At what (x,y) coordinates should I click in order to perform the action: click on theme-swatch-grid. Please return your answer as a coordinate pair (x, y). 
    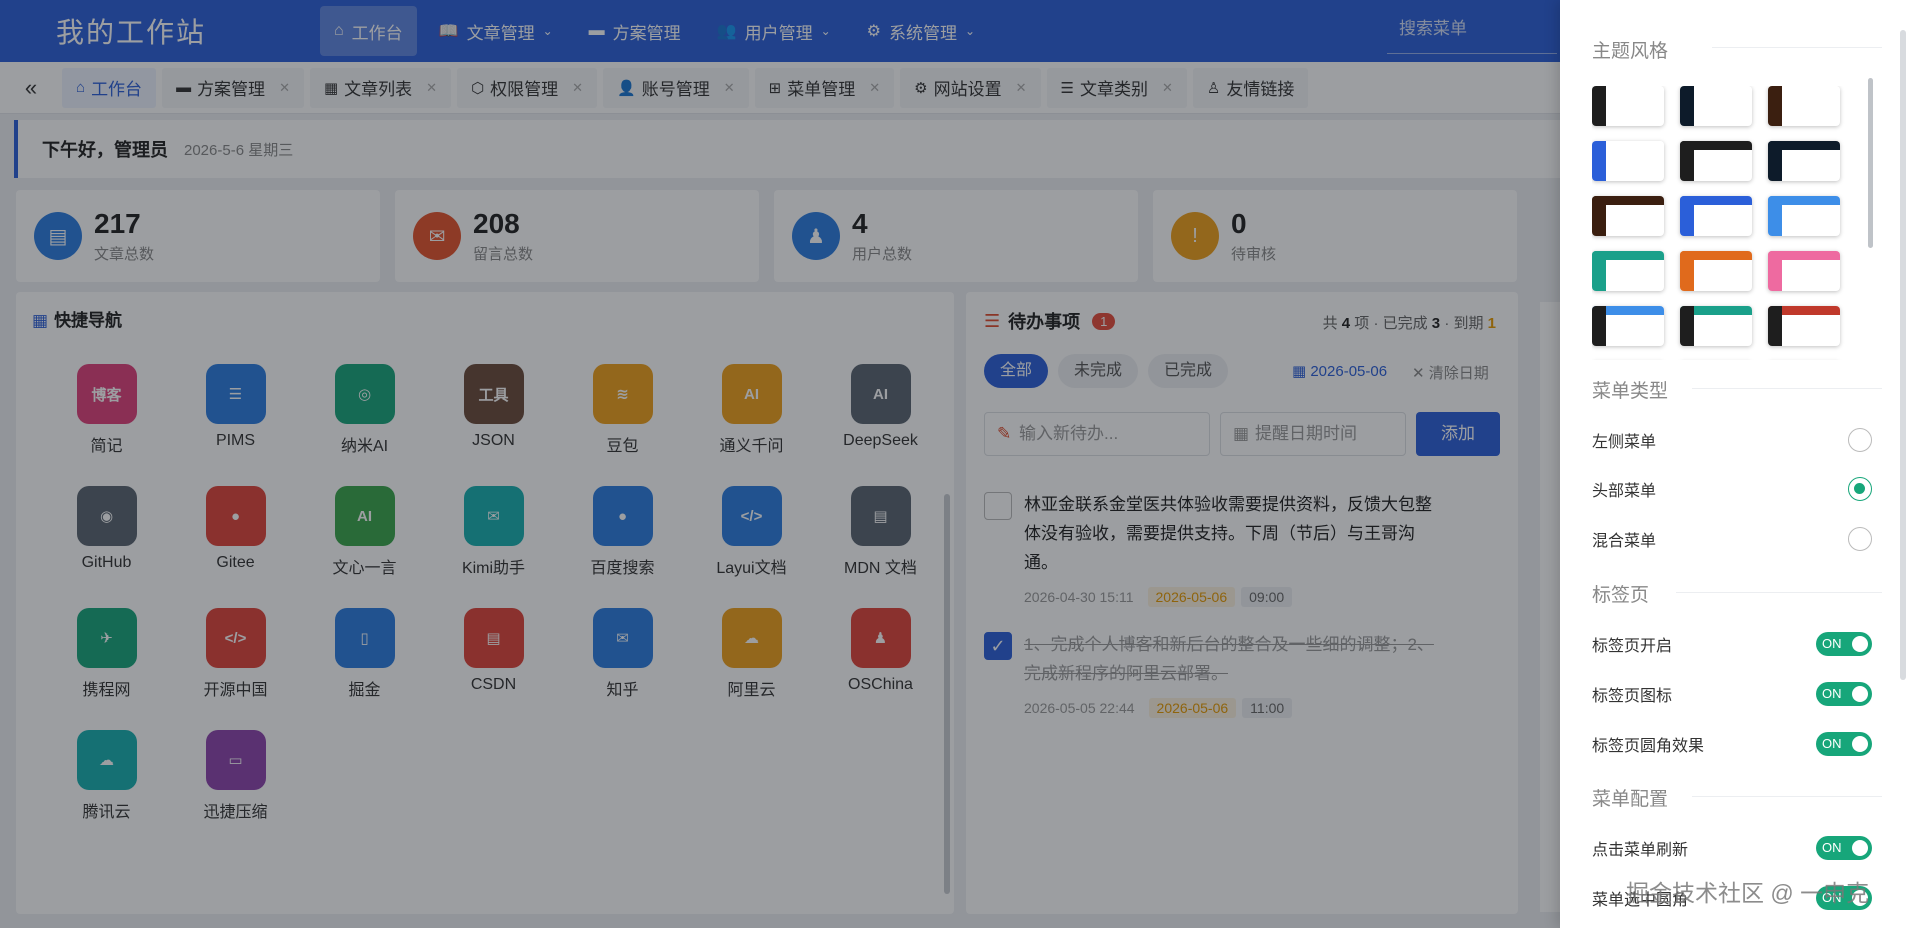
    Looking at the image, I should click on (1726, 223).